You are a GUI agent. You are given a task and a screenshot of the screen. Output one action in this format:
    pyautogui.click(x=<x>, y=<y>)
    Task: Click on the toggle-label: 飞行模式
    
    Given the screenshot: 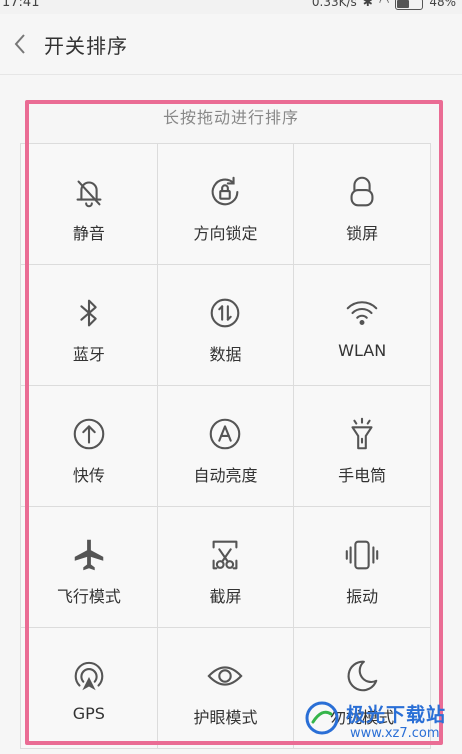 What is the action you would take?
    pyautogui.click(x=88, y=596)
    